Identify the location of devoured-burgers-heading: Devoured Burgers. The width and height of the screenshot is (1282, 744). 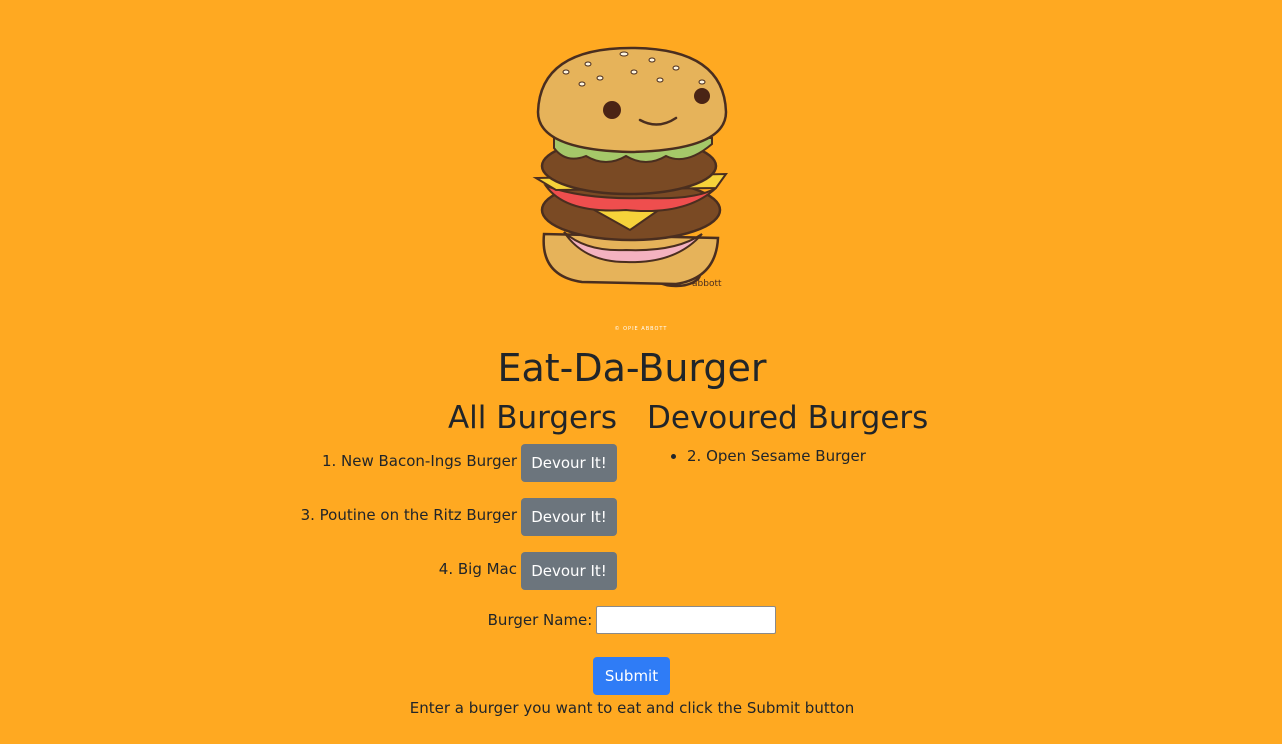
(788, 418).